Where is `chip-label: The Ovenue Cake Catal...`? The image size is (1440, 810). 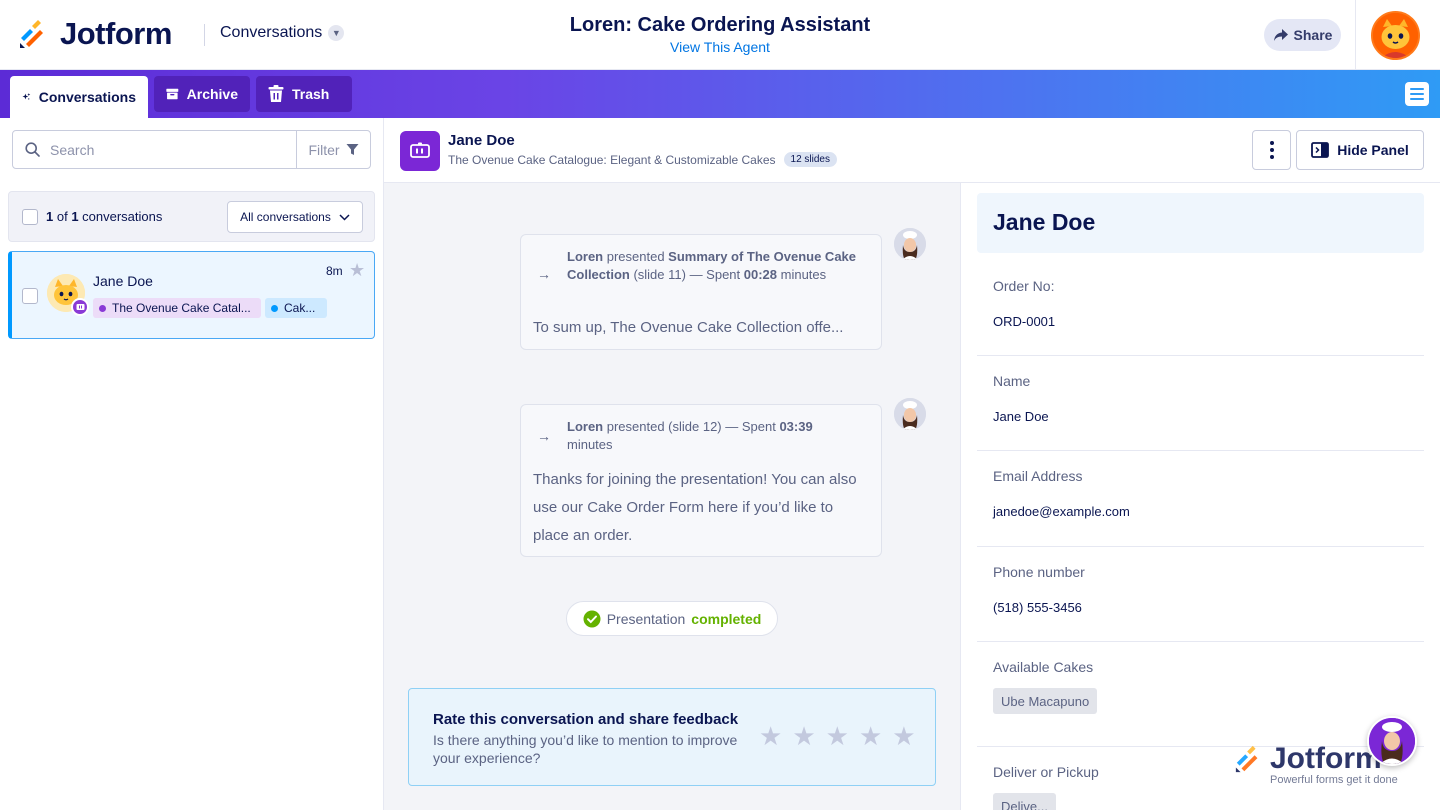
chip-label: The Ovenue Cake Catal... is located at coordinates (181, 308).